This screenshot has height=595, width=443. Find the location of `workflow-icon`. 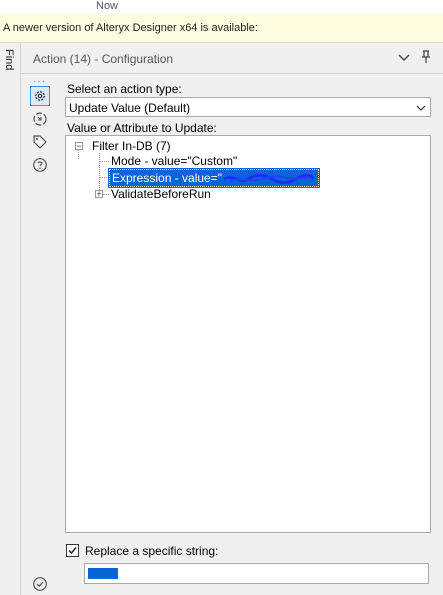

workflow-icon is located at coordinates (40, 119).